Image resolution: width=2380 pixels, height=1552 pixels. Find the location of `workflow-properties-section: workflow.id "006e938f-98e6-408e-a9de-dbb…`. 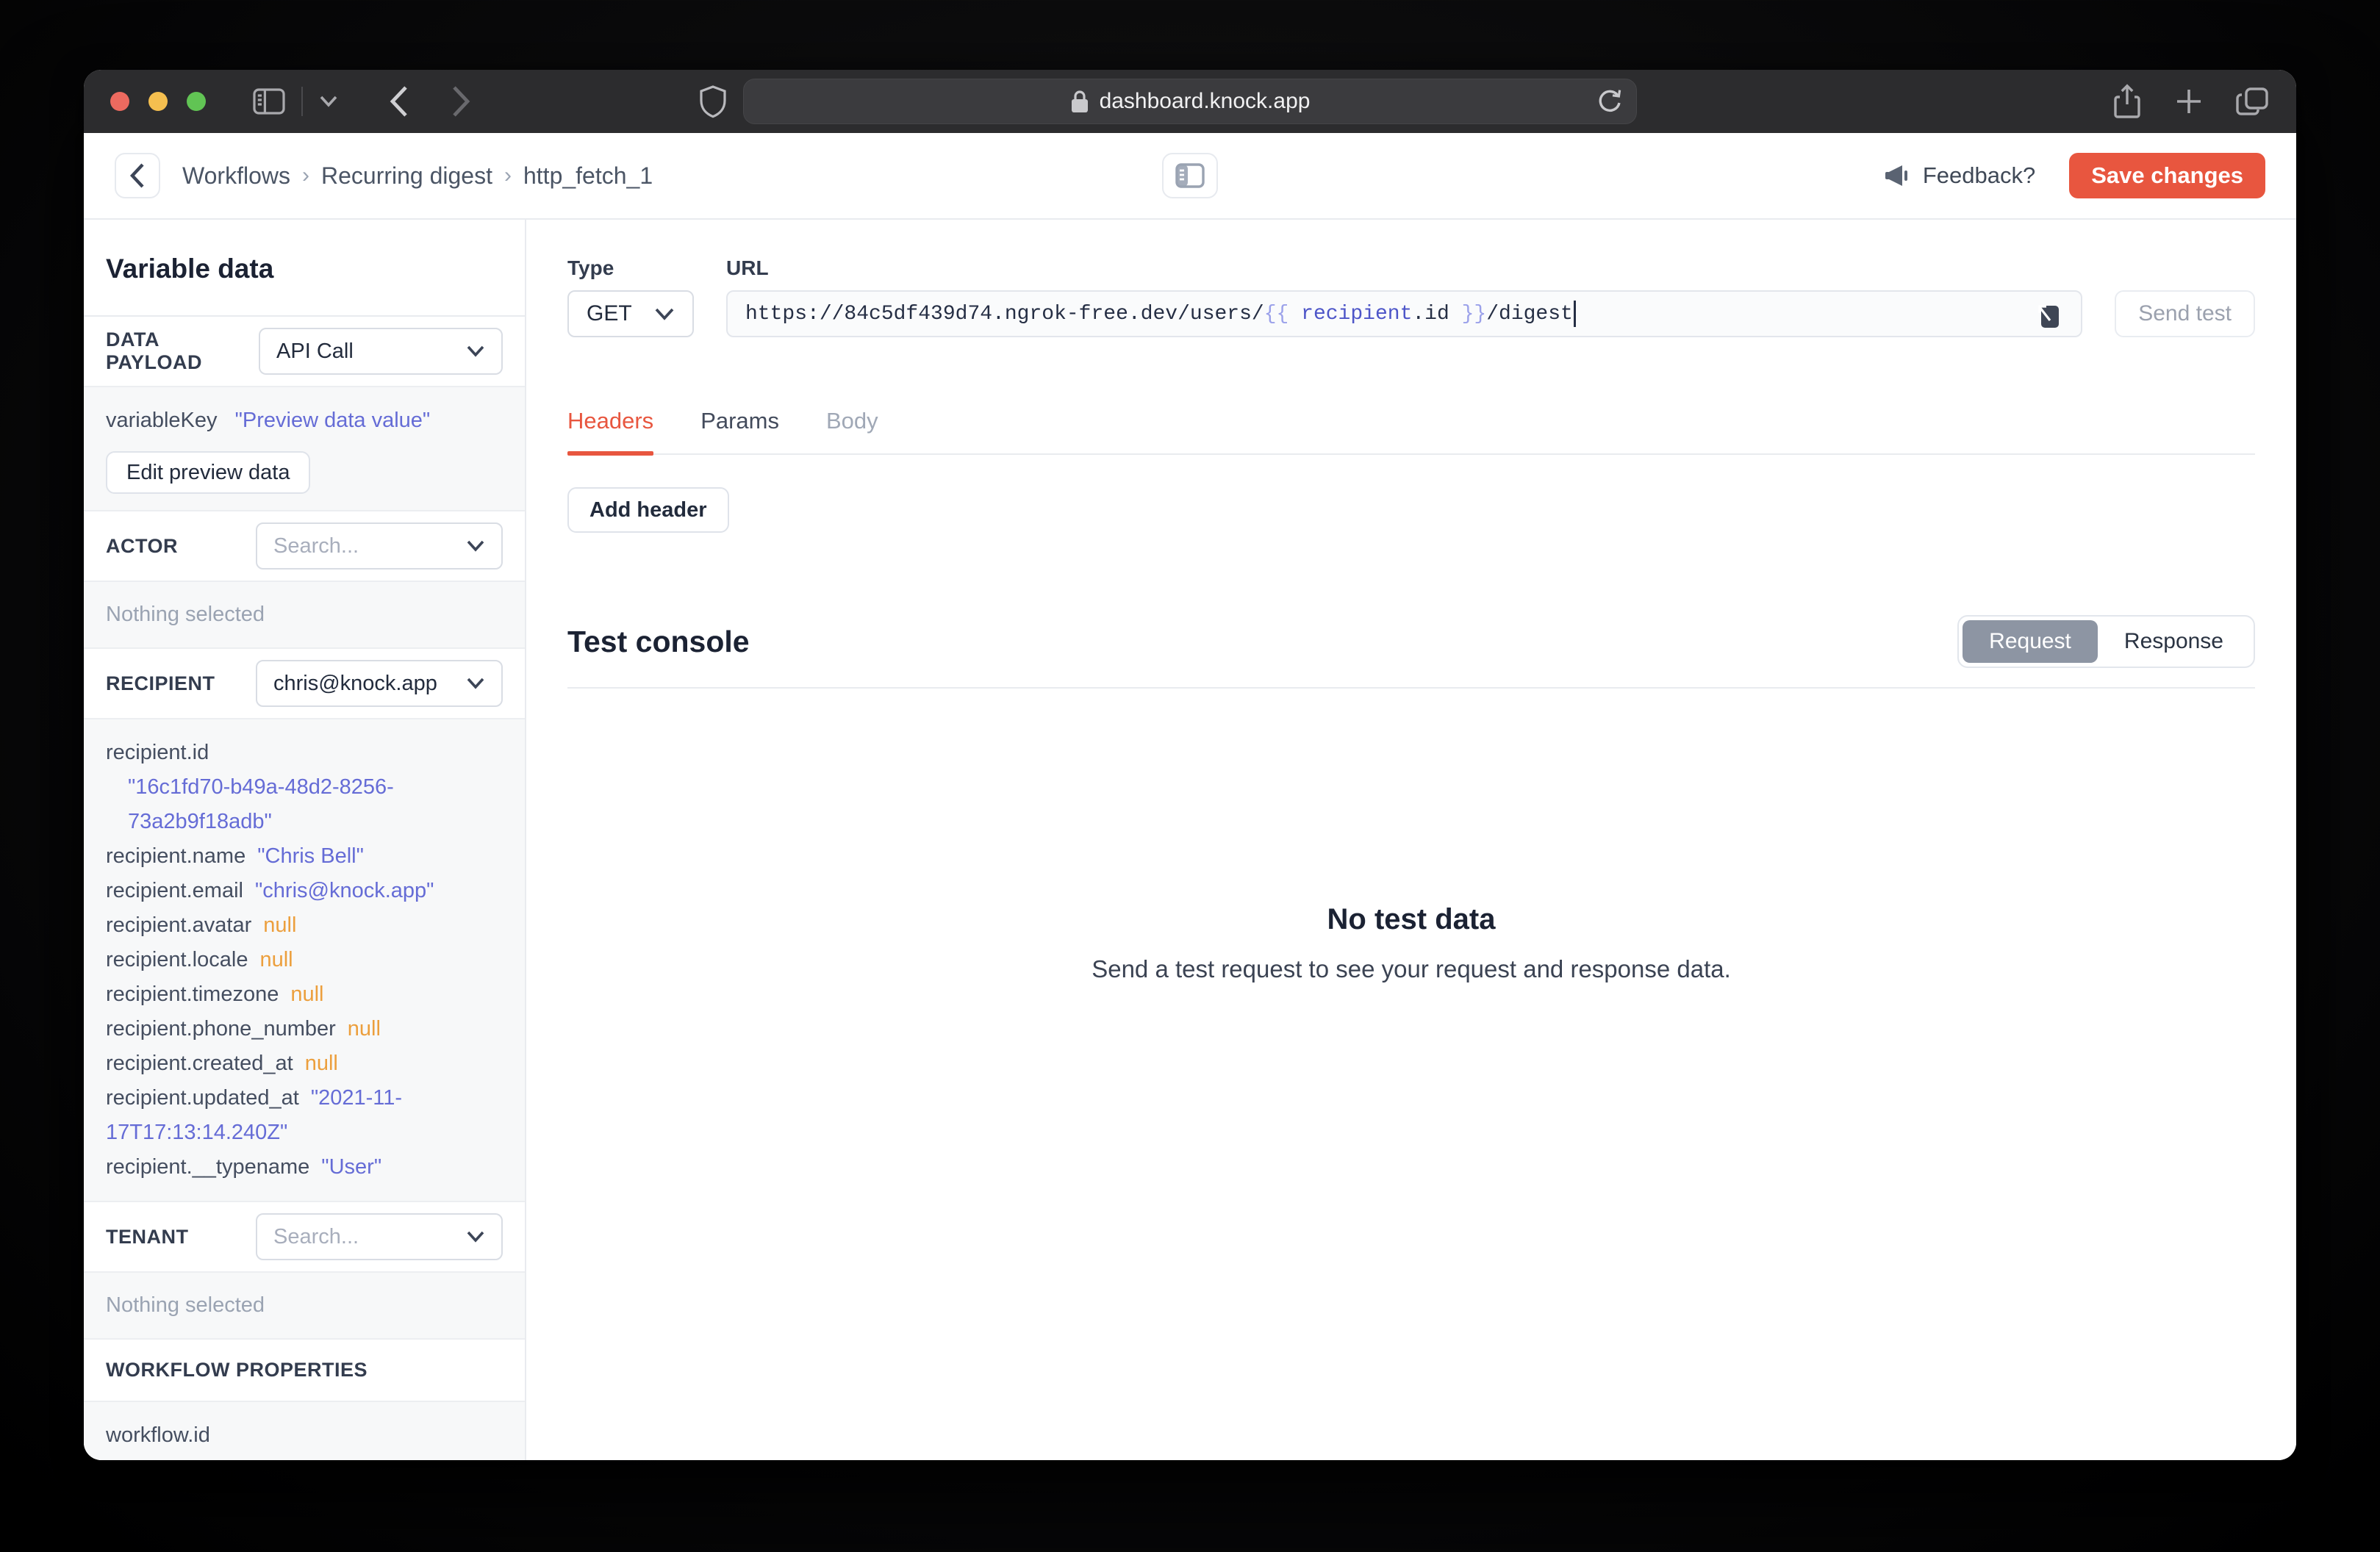

workflow-properties-section: workflow.id "006e938f-98e6-408e-a9de-dbb… is located at coordinates (305, 1430).